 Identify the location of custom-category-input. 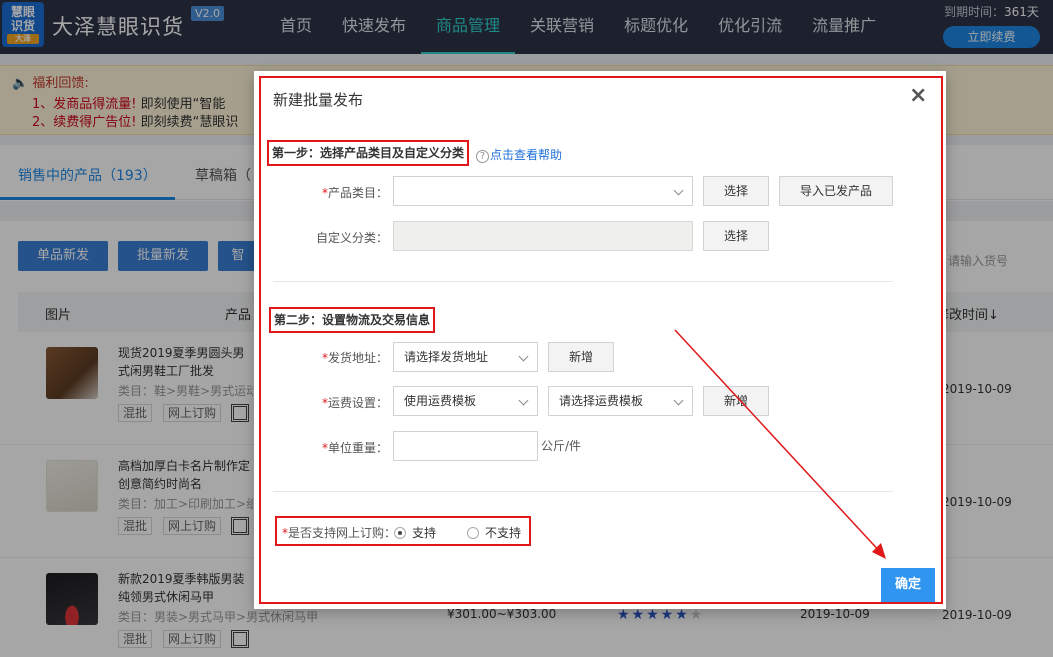
(543, 236).